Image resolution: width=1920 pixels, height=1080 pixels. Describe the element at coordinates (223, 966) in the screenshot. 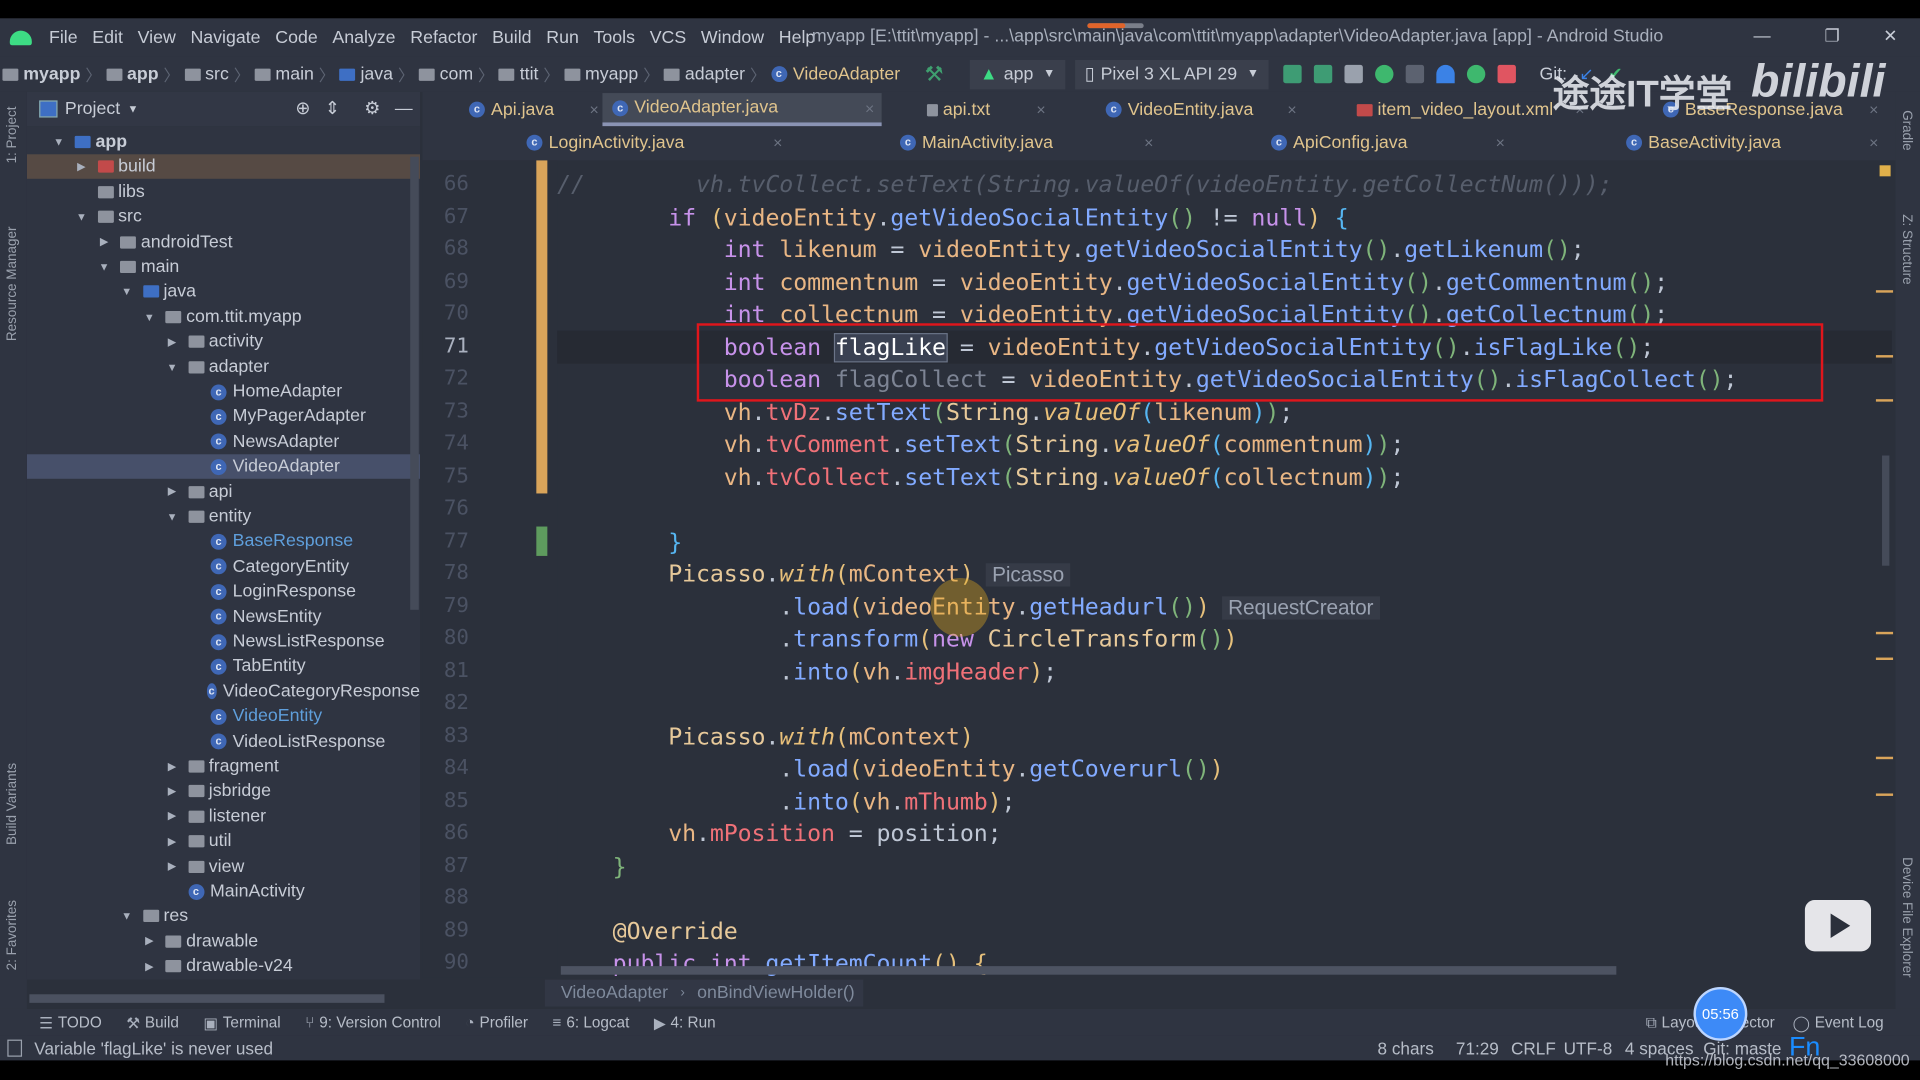

I see `tree-item-drawable-v24: ▶ drawable-v24` at that location.